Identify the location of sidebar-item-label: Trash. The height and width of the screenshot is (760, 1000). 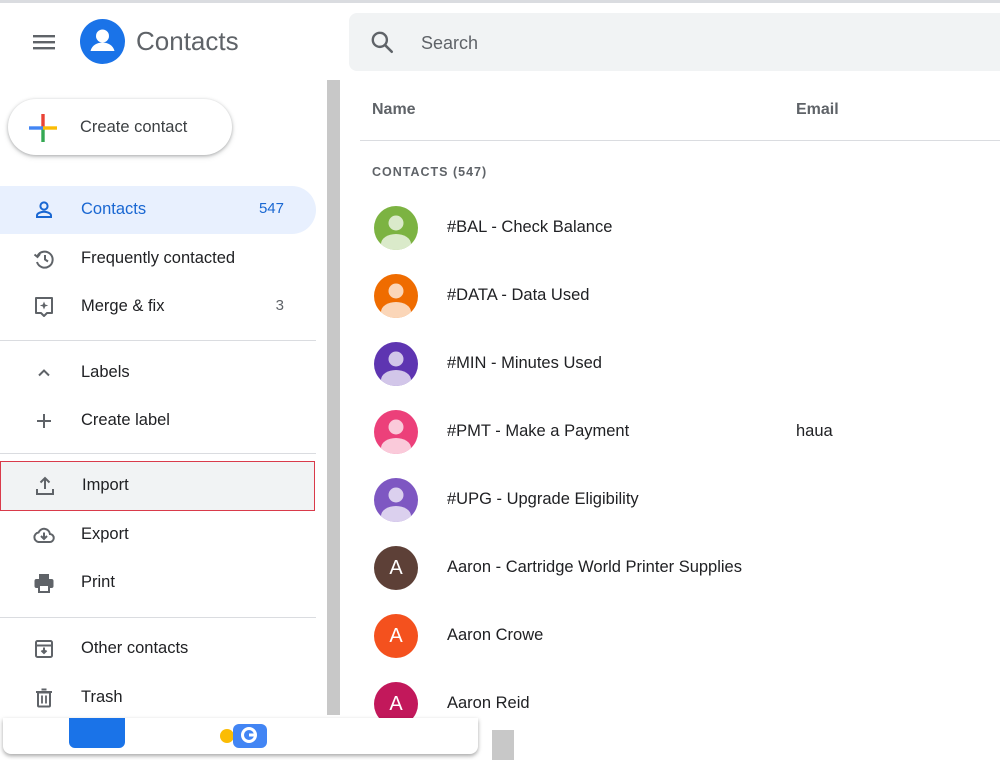
(102, 697).